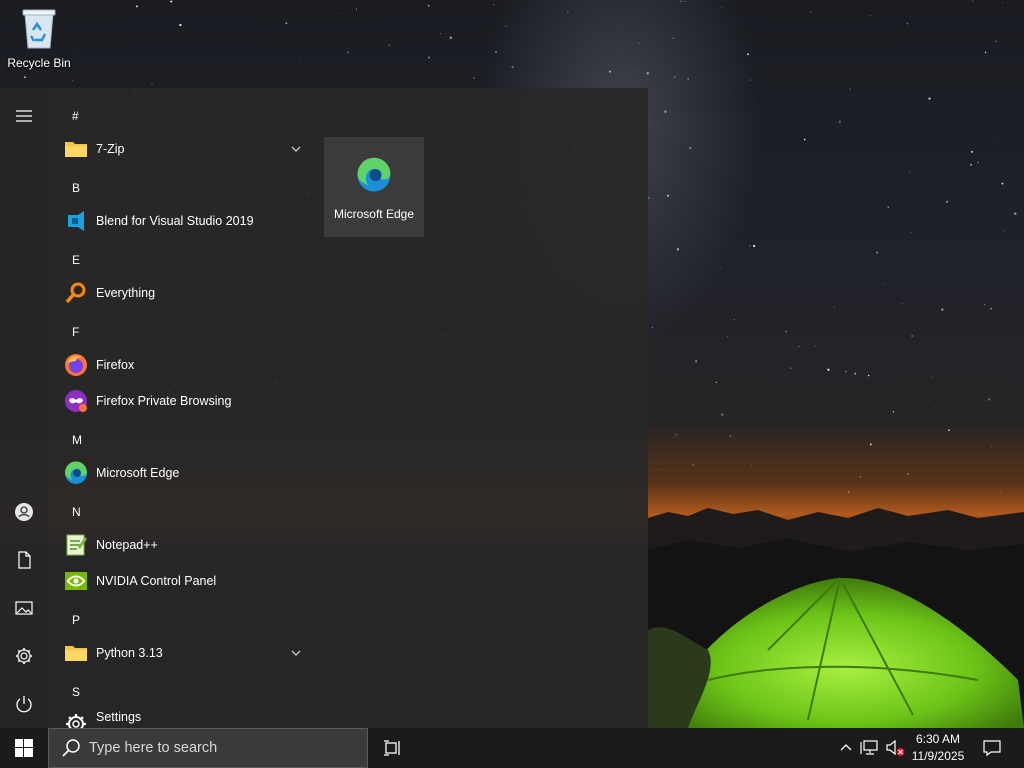  Describe the element at coordinates (176, 116) in the screenshot. I see `group-header-hash: #` at that location.